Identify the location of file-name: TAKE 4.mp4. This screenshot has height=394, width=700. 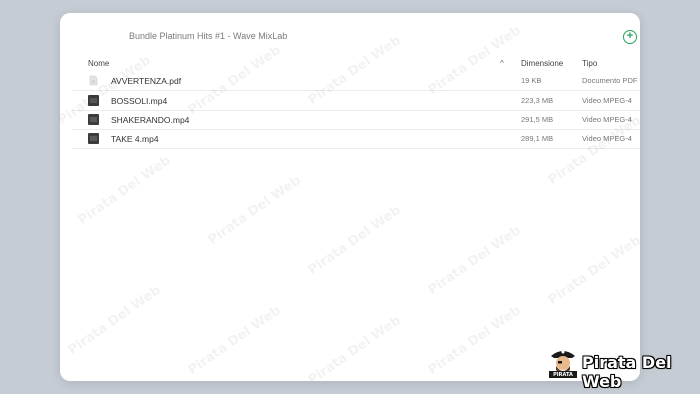
(135, 139).